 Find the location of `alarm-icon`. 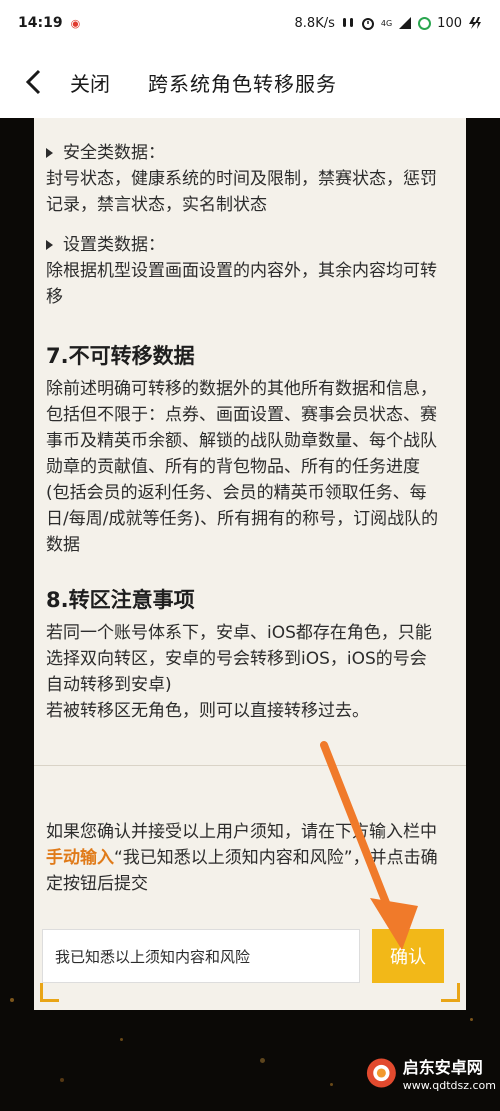

alarm-icon is located at coordinates (367, 24).